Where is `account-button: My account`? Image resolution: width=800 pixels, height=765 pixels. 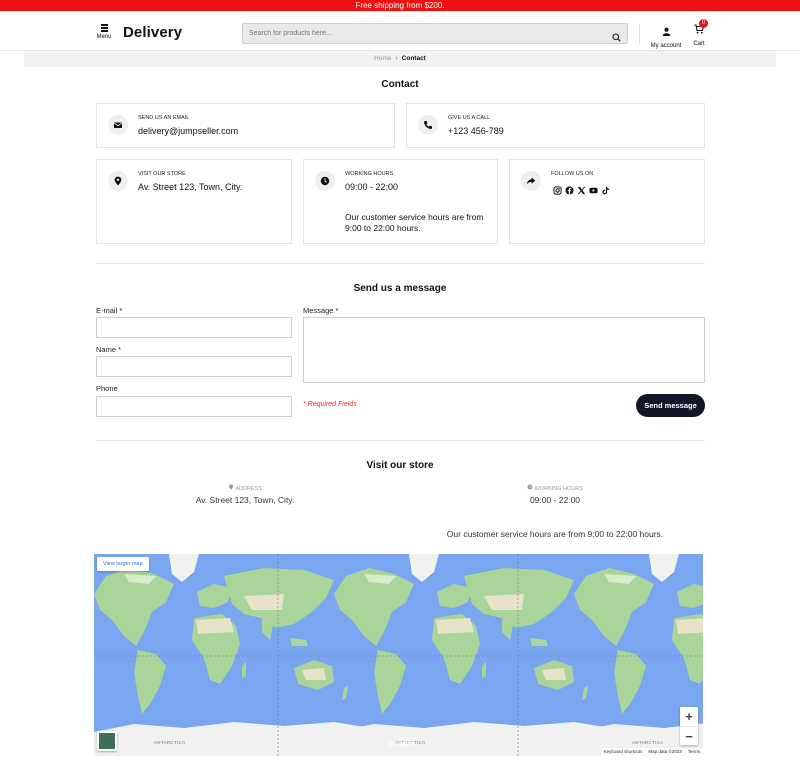
account-button: My account is located at coordinates (666, 36).